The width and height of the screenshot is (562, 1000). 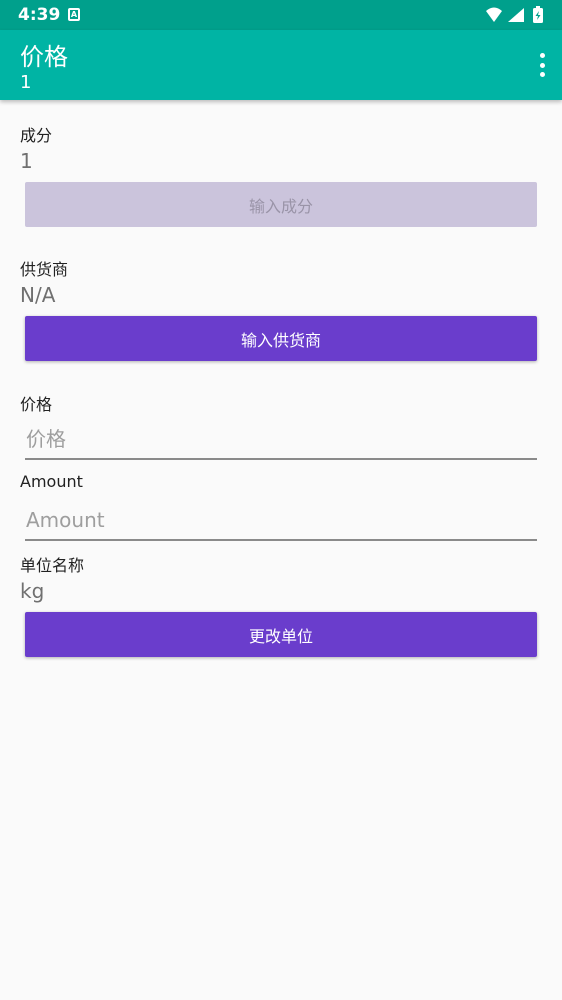 What do you see at coordinates (36, 135) in the screenshot?
I see `ingredient-label: 成分` at bounding box center [36, 135].